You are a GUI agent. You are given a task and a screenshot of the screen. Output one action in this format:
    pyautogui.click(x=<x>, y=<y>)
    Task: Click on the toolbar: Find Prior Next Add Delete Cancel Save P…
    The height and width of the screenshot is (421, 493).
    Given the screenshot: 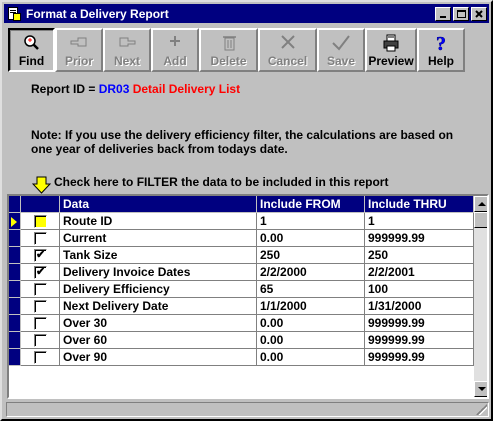 What is the action you would take?
    pyautogui.click(x=236, y=50)
    